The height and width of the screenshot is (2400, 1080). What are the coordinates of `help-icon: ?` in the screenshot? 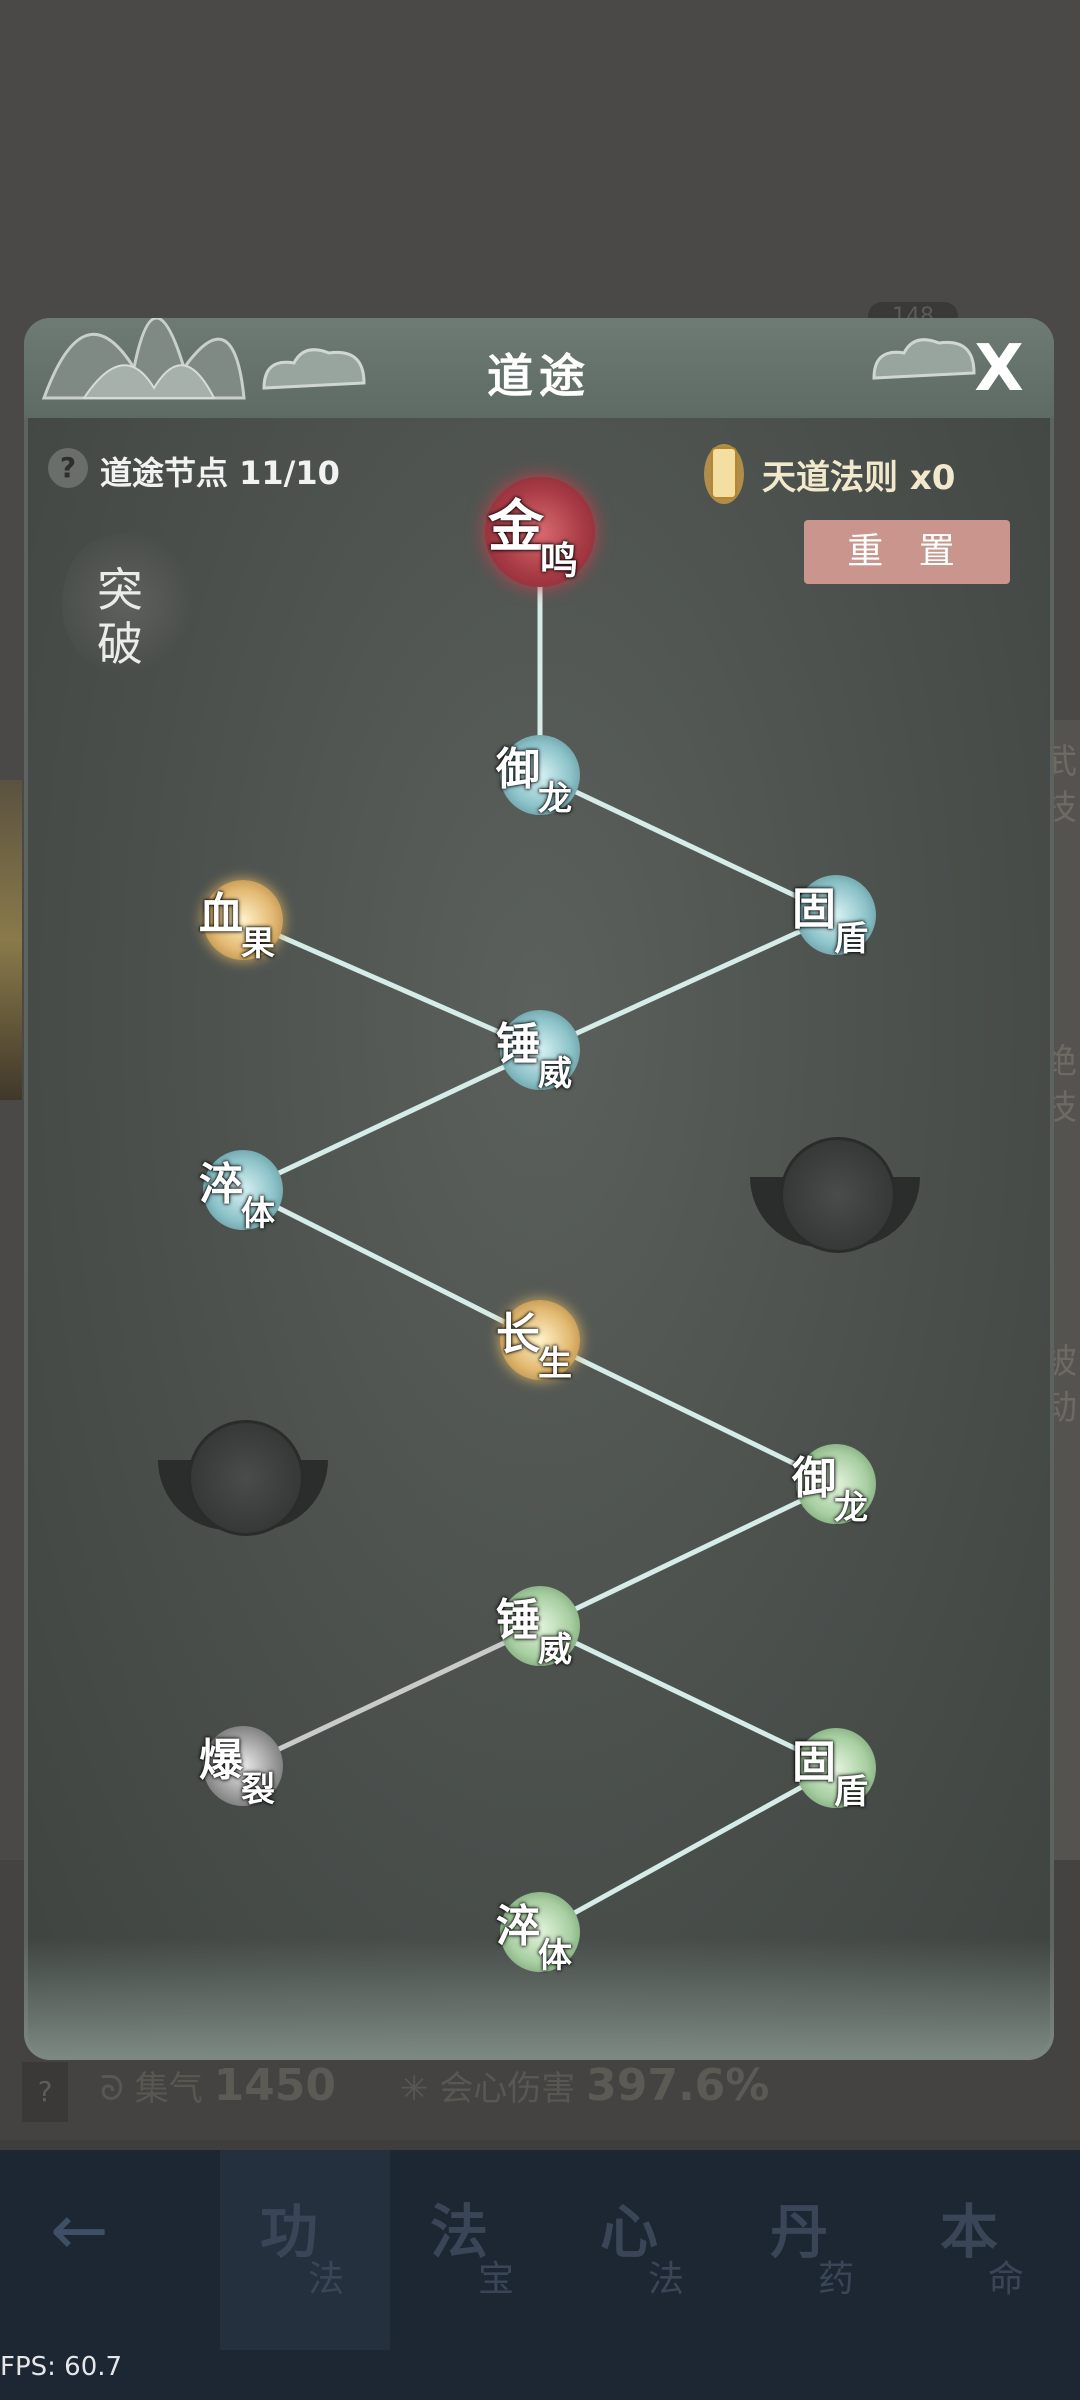 It's located at (68, 468).